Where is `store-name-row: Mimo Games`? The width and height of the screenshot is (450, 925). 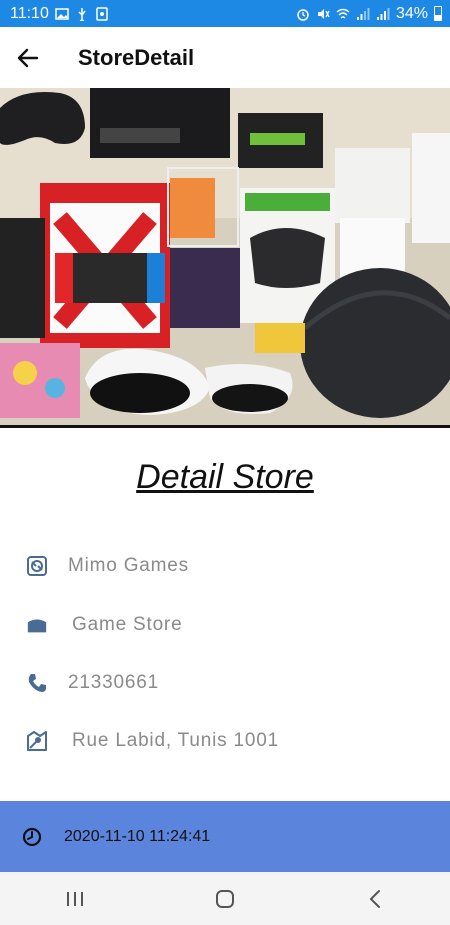
store-name-row: Mimo Games is located at coordinates (107, 566).